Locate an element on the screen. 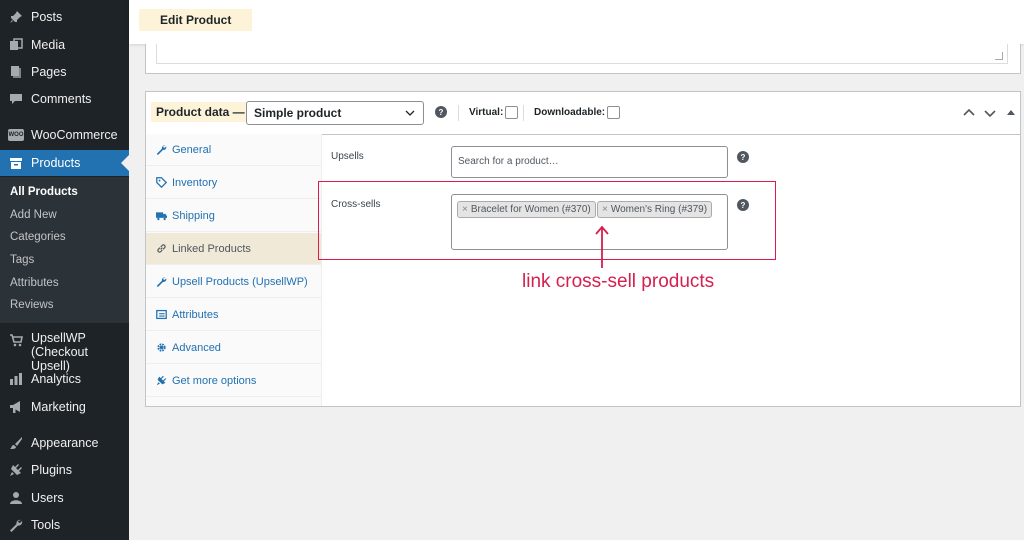 Image resolution: width=1028 pixels, height=547 pixels. tab-label: Attributes is located at coordinates (195, 314).